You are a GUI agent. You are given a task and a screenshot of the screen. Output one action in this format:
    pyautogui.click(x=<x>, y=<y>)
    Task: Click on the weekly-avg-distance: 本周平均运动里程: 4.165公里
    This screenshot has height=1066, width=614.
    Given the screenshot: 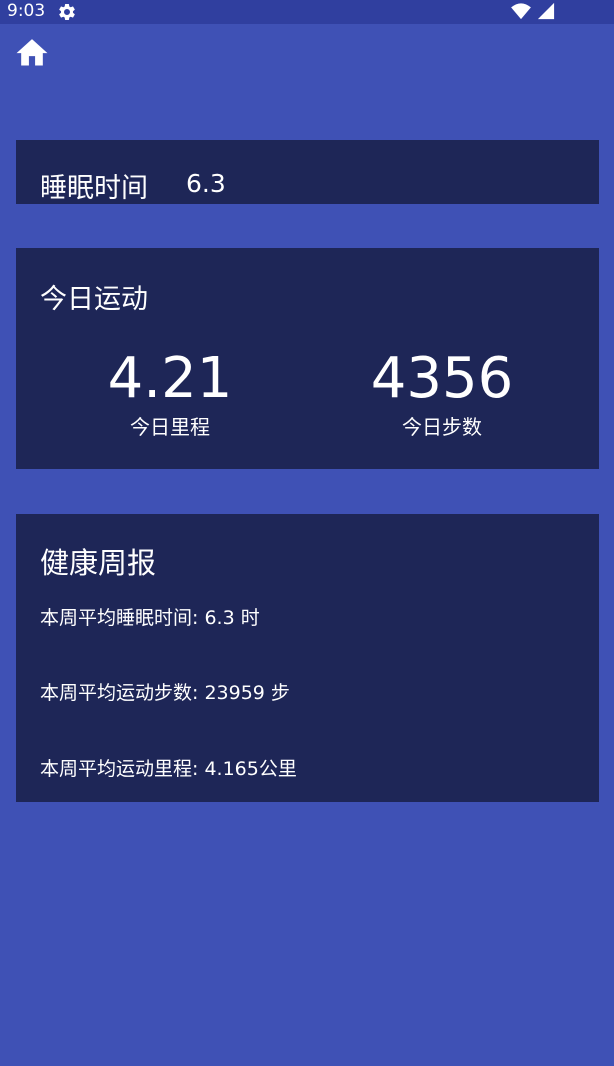 What is the action you would take?
    pyautogui.click(x=168, y=769)
    